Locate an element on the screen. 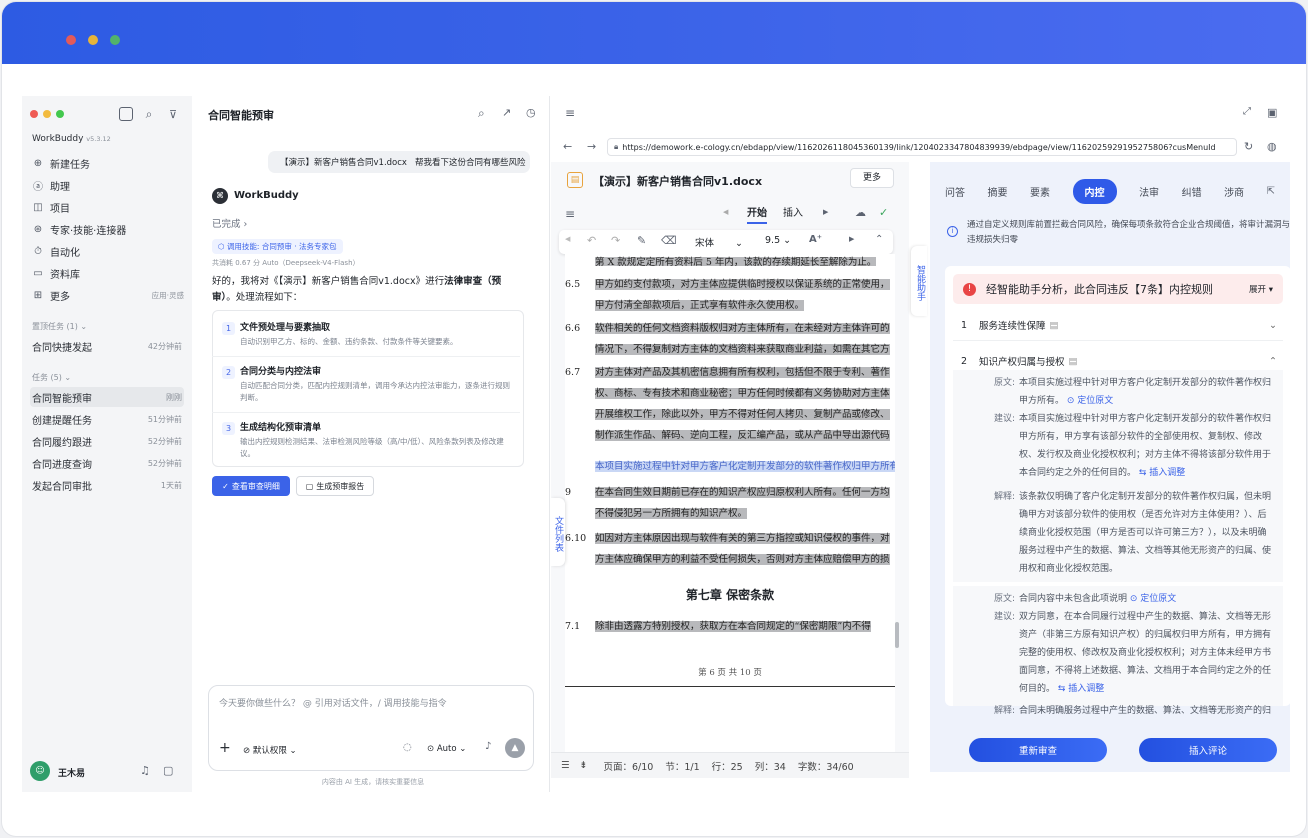  generate-report-button: ▢ 生成预审报告 is located at coordinates (335, 486).